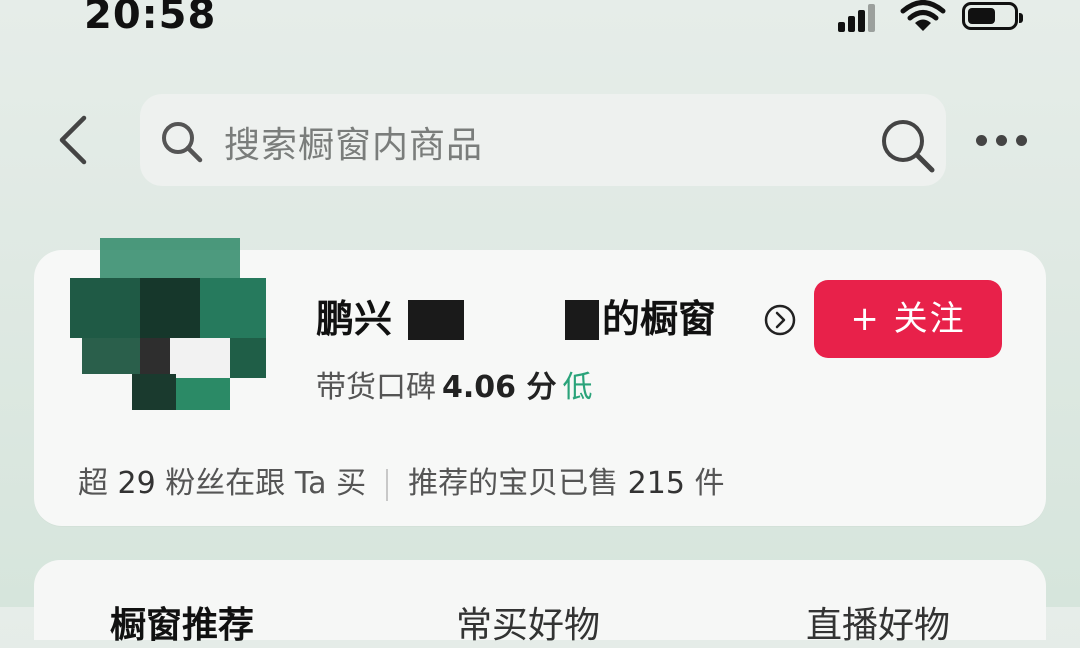 This screenshot has width=1080, height=648. I want to click on fans-suffix: 粉丝在跟 Ta 买, so click(266, 483).